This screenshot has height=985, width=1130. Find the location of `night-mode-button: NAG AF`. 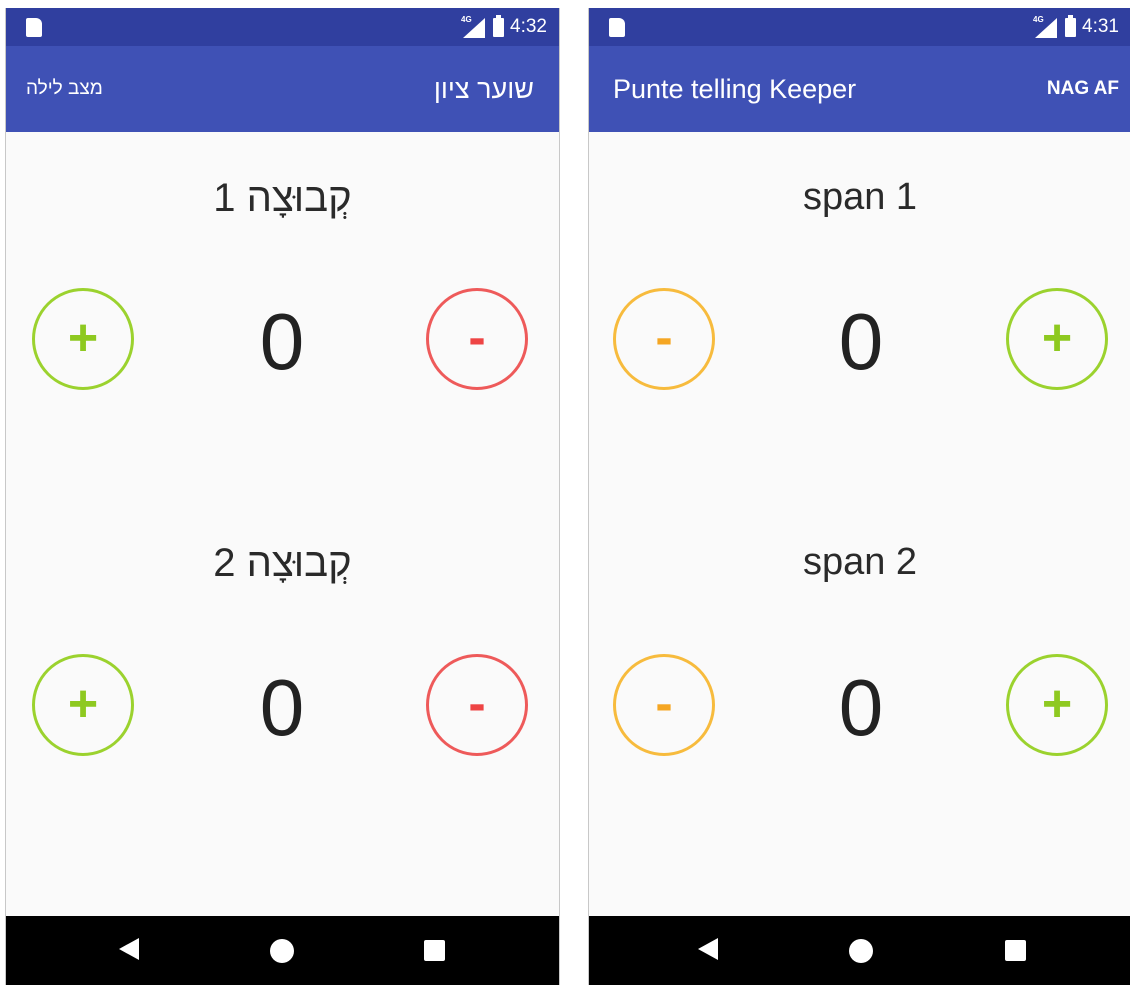

night-mode-button: NAG AF is located at coordinates (1083, 89).